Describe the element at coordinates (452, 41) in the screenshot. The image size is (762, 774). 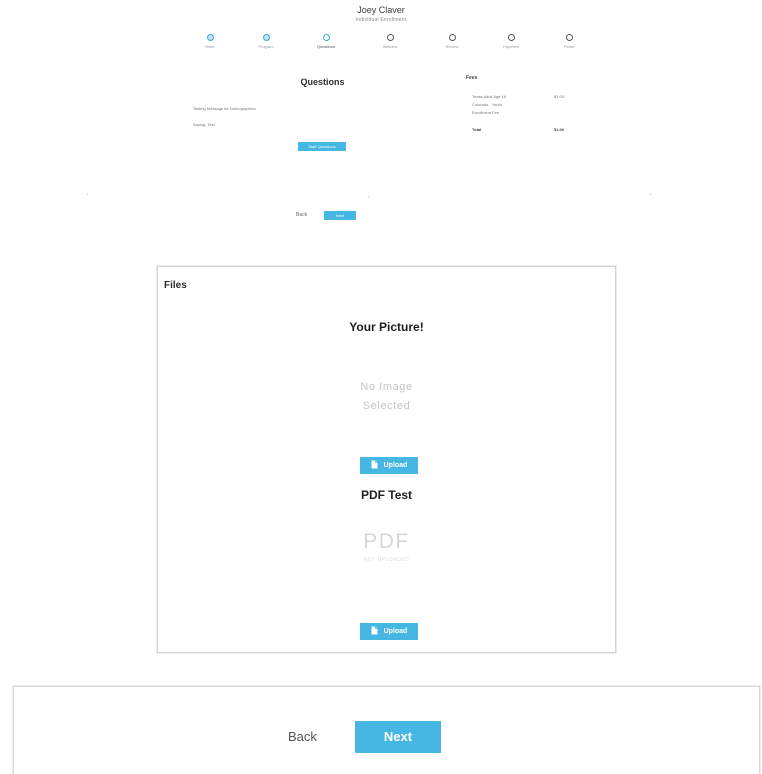
I see `step-review: Review` at that location.